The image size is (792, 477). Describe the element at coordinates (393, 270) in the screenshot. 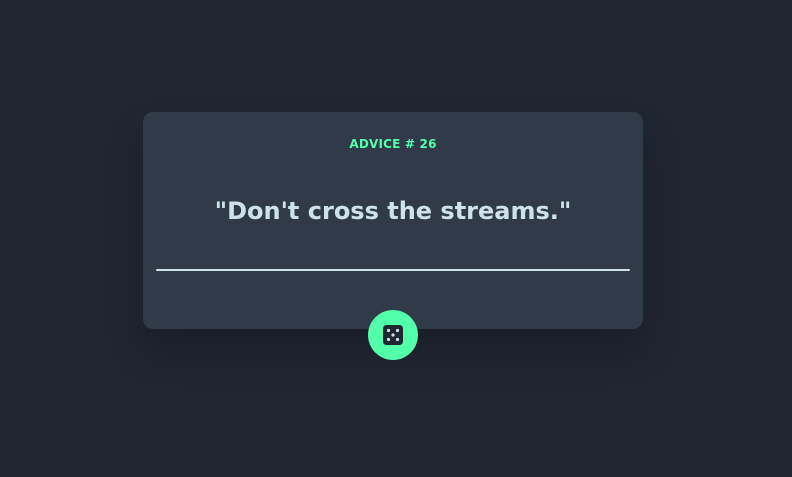

I see `divider` at that location.